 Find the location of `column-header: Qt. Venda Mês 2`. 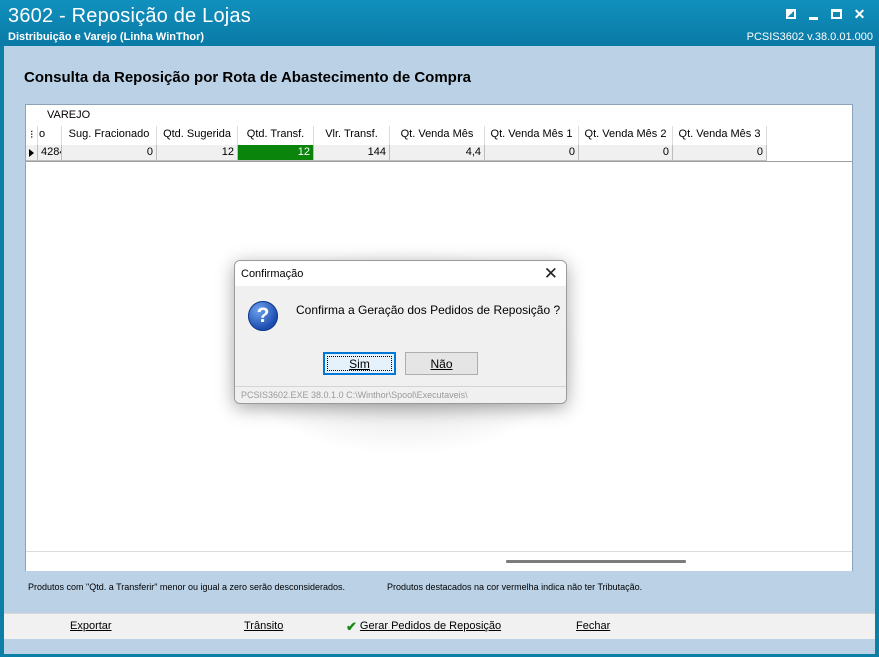

column-header: Qt. Venda Mês 2 is located at coordinates (626, 135).